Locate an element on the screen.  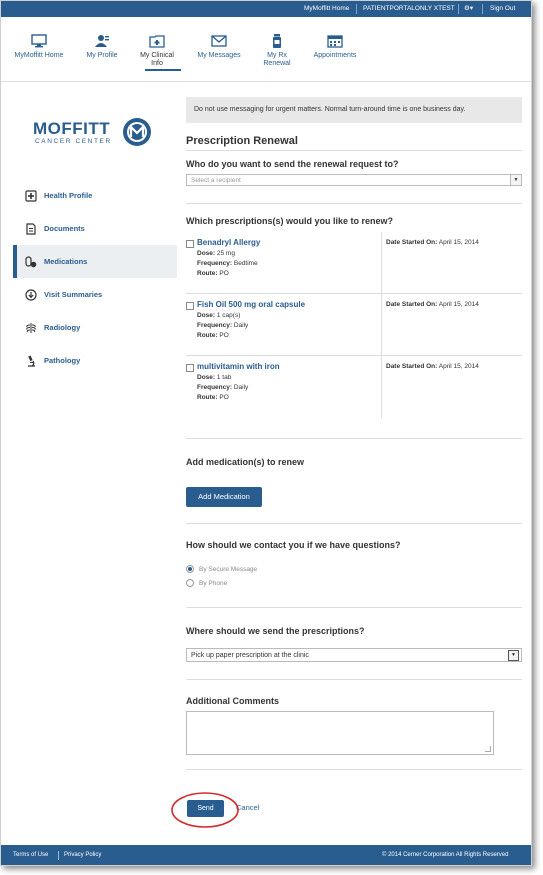
monitor-icon is located at coordinates (39, 41).